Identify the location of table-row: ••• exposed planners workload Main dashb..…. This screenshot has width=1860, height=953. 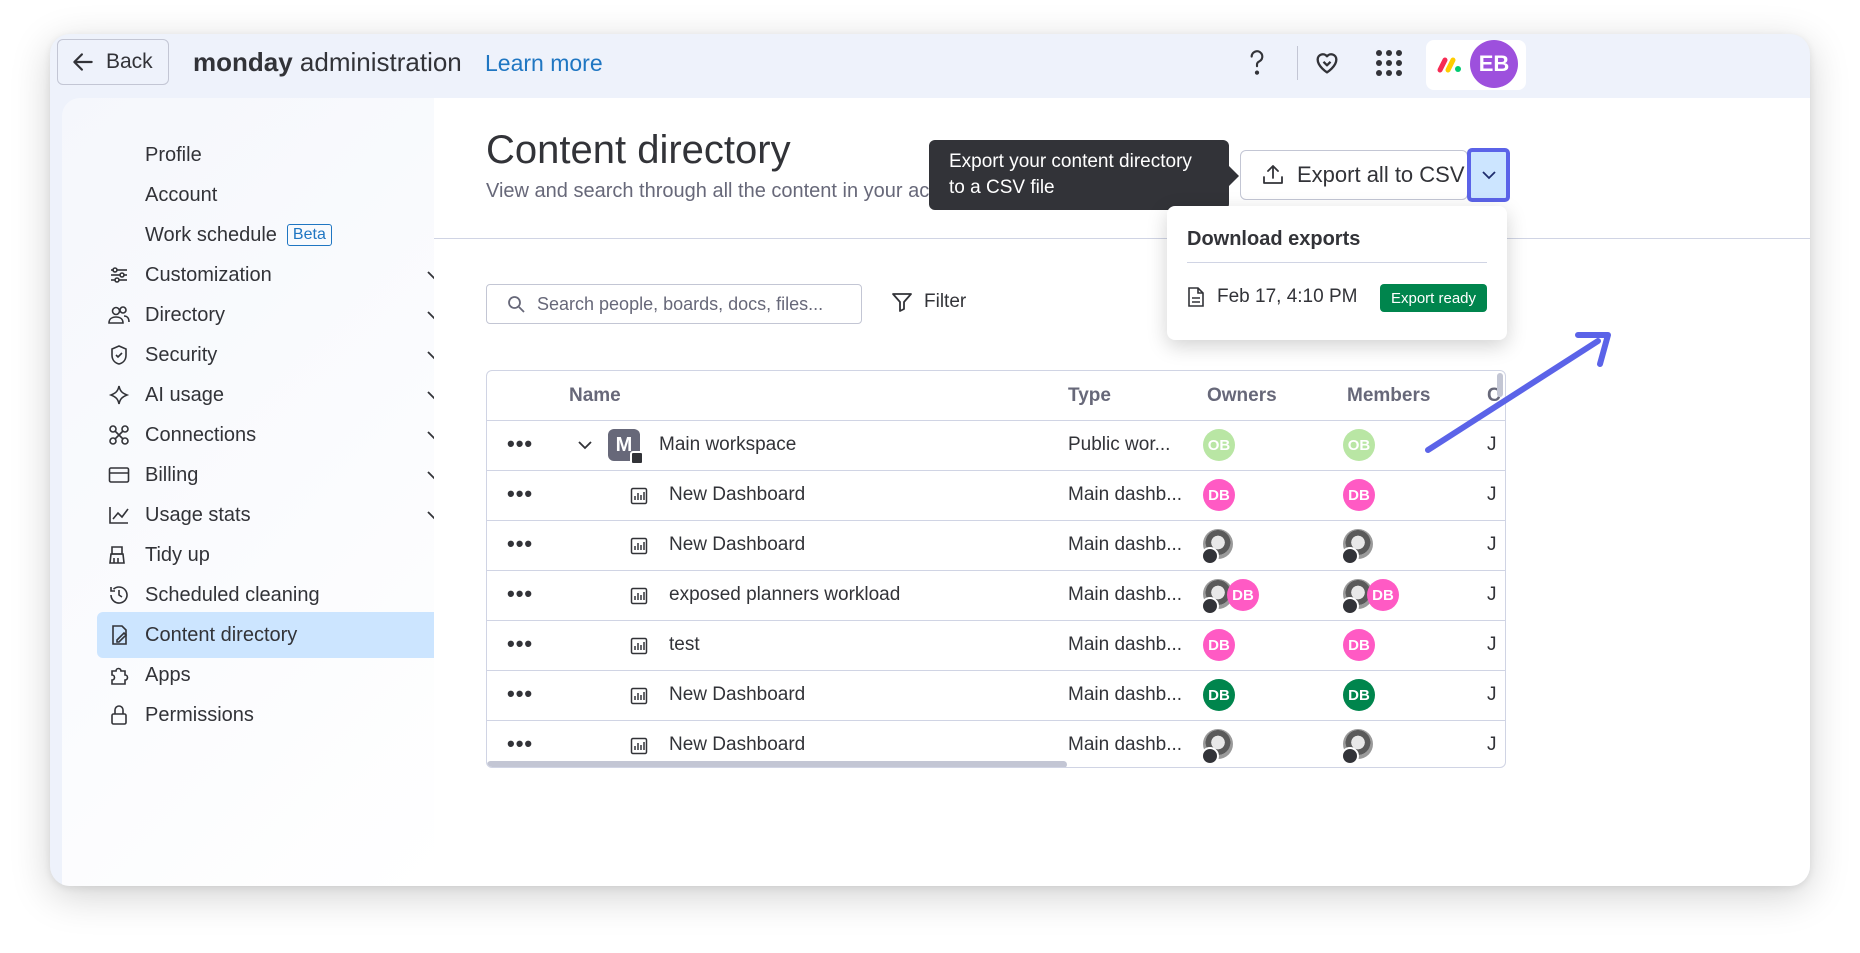
(996, 595).